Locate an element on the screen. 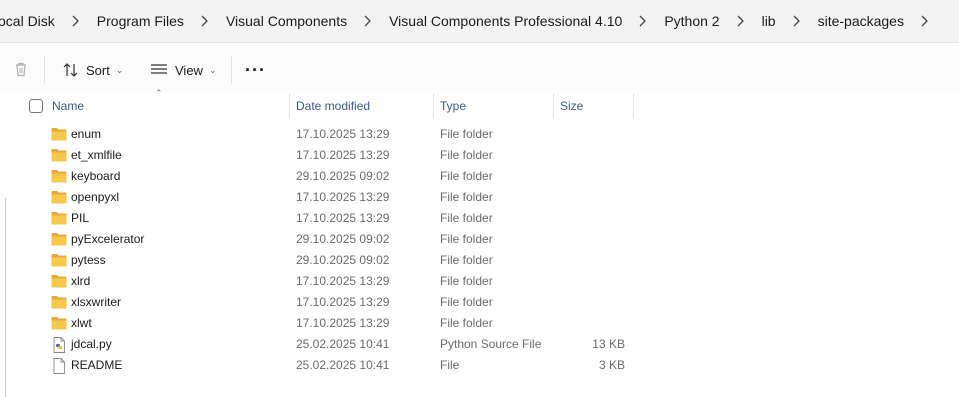 The width and height of the screenshot is (959, 397). file-name: xlwt is located at coordinates (81, 323).